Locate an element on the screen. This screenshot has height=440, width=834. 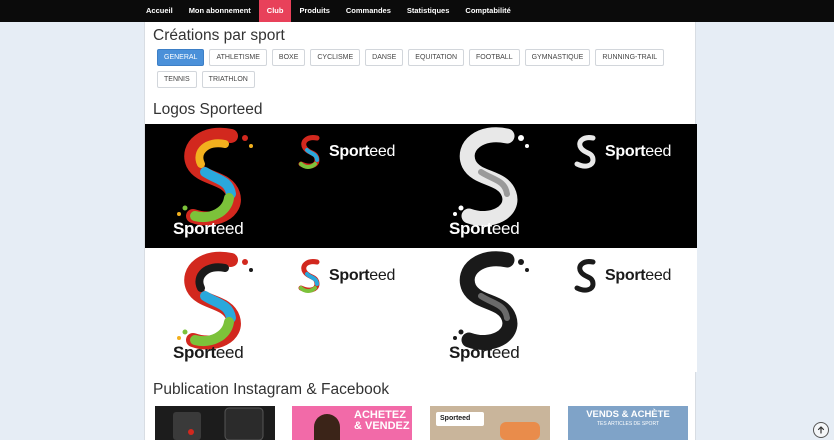
sporteed-wordmark-small: Sporteed is located at coordinates (362, 151).